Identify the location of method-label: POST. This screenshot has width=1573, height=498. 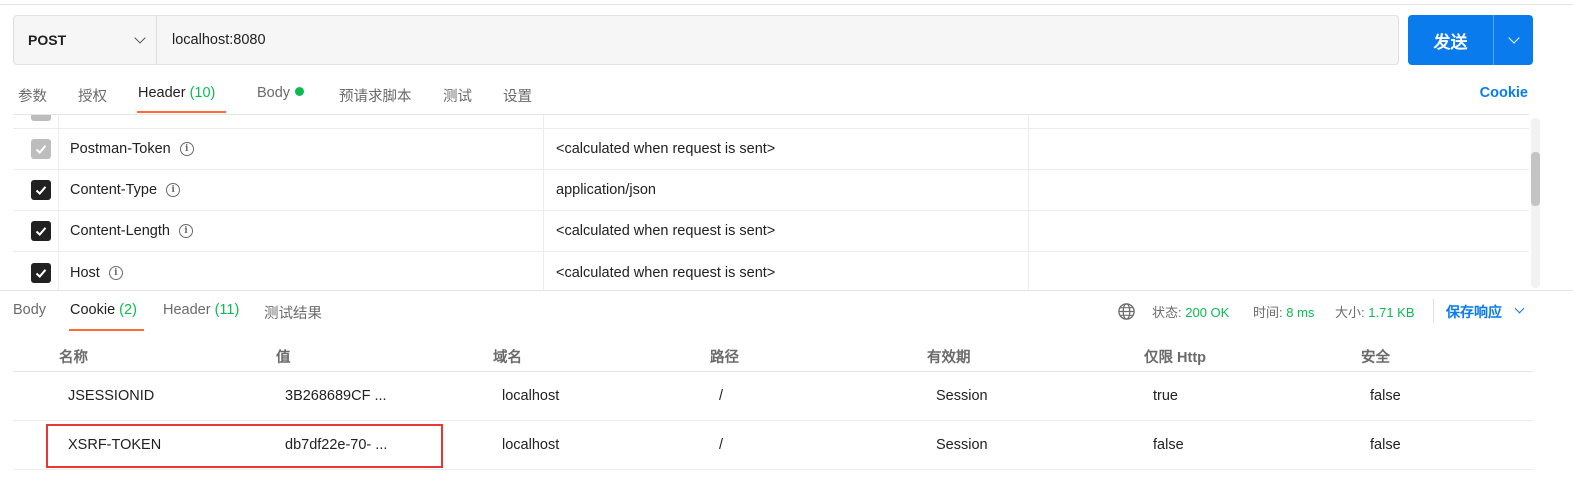
(47, 40).